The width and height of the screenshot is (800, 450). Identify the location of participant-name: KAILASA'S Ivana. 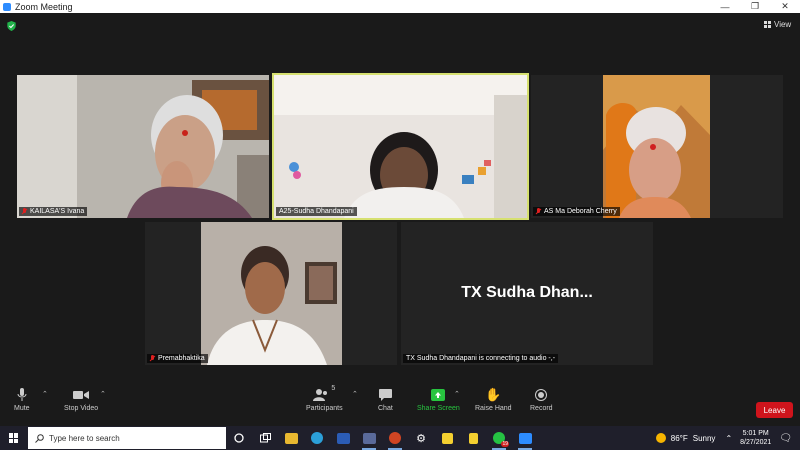
(57, 211).